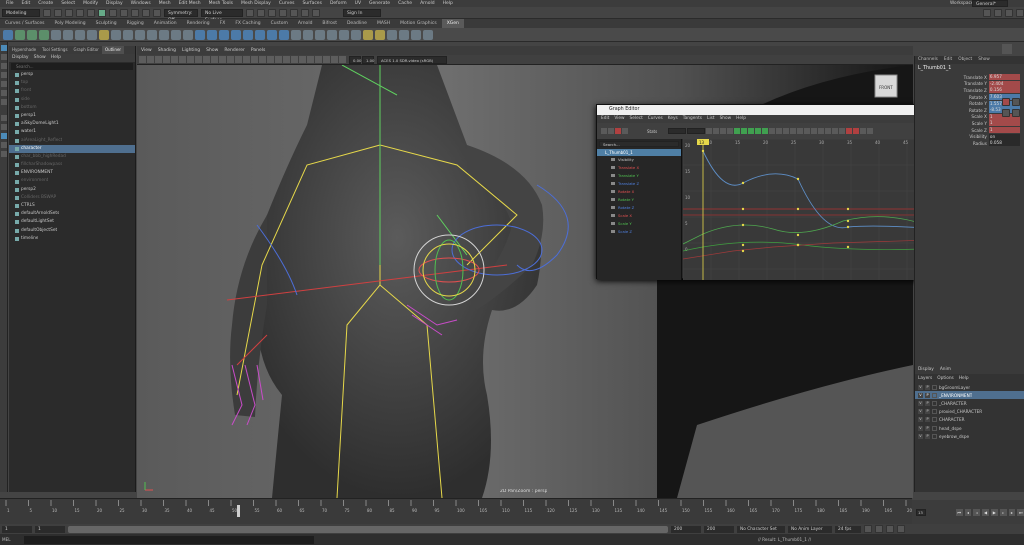 The image size is (1024, 545). What do you see at coordinates (248, 34) in the screenshot?
I see `birail-icon` at bounding box center [248, 34].